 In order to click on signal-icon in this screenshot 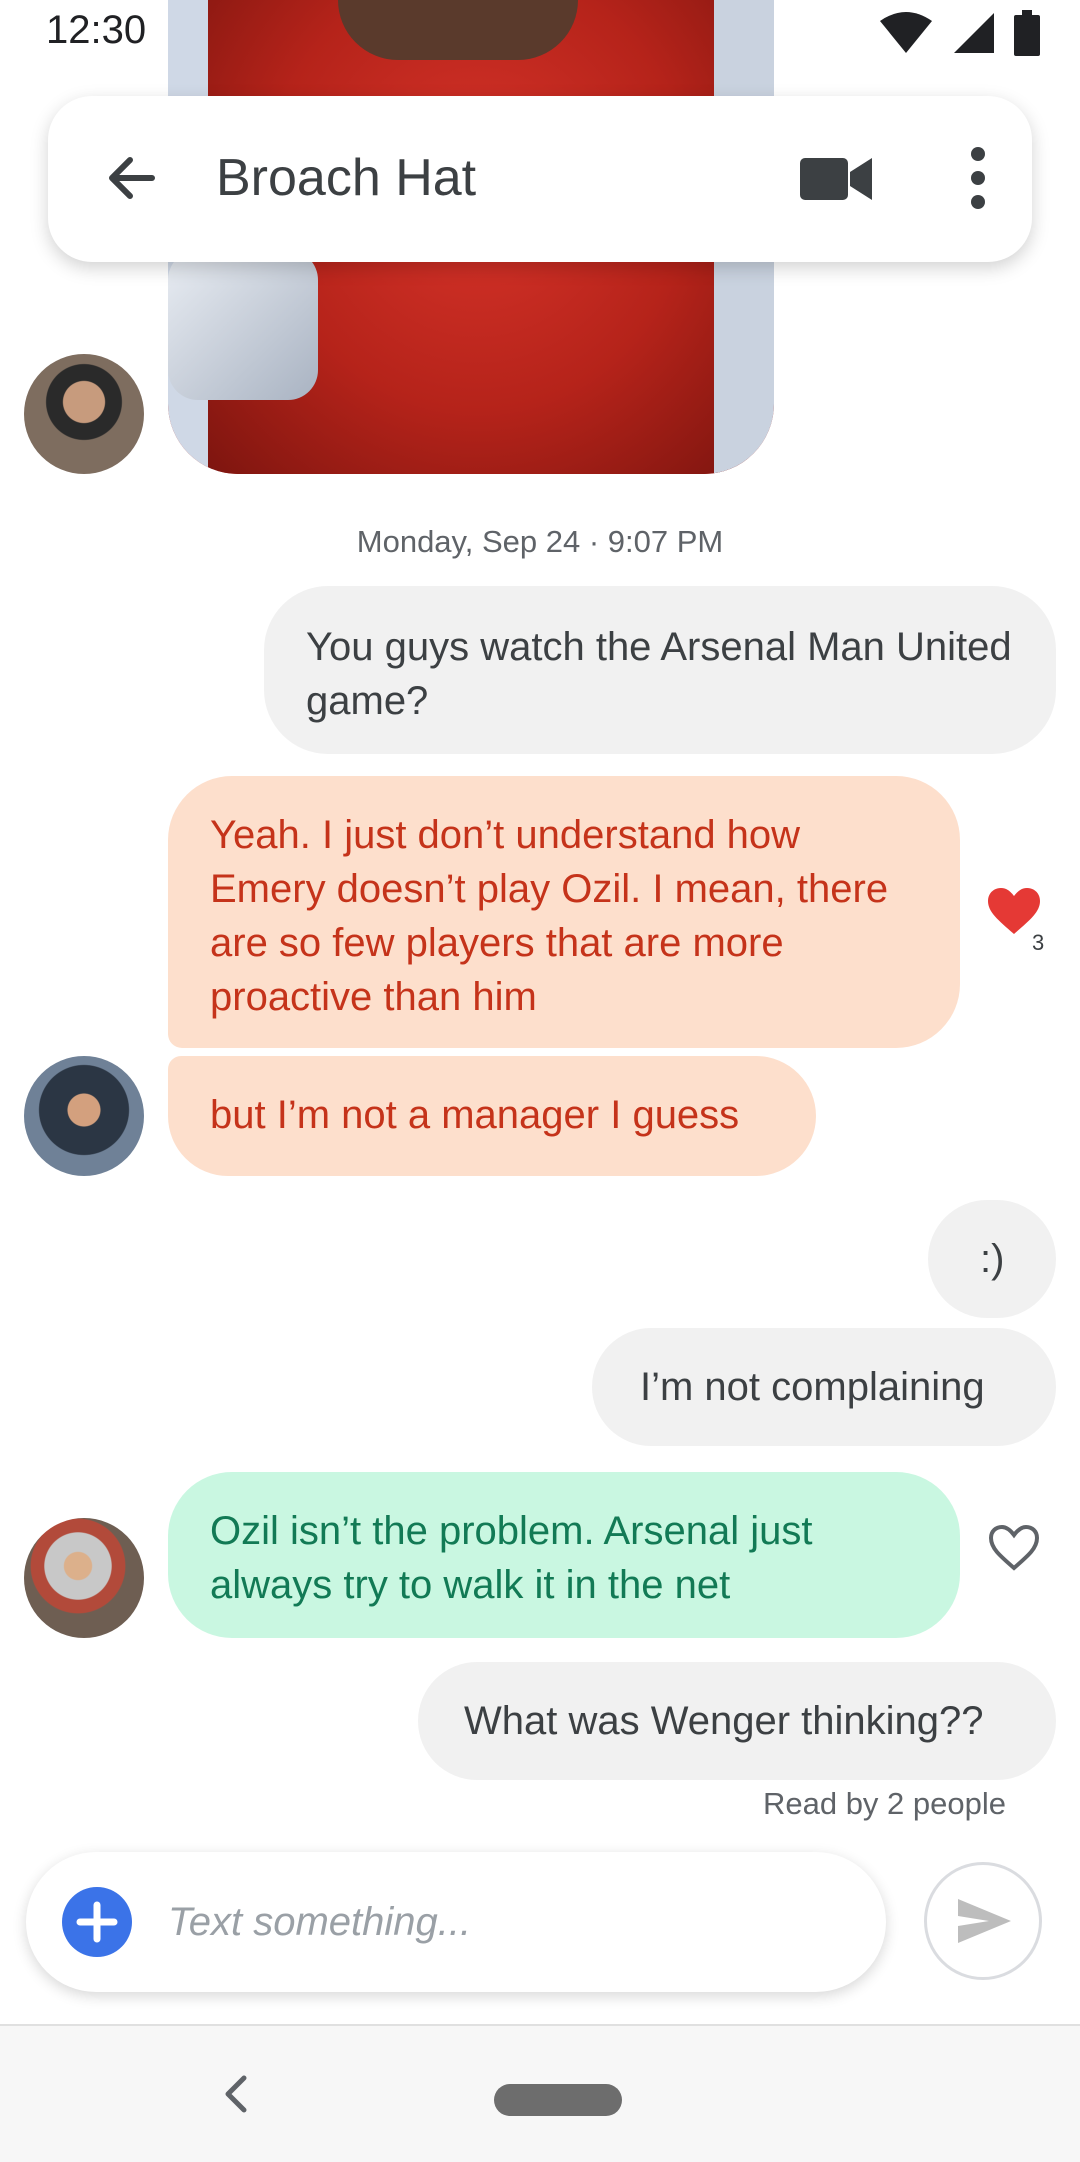, I will do `click(974, 33)`.